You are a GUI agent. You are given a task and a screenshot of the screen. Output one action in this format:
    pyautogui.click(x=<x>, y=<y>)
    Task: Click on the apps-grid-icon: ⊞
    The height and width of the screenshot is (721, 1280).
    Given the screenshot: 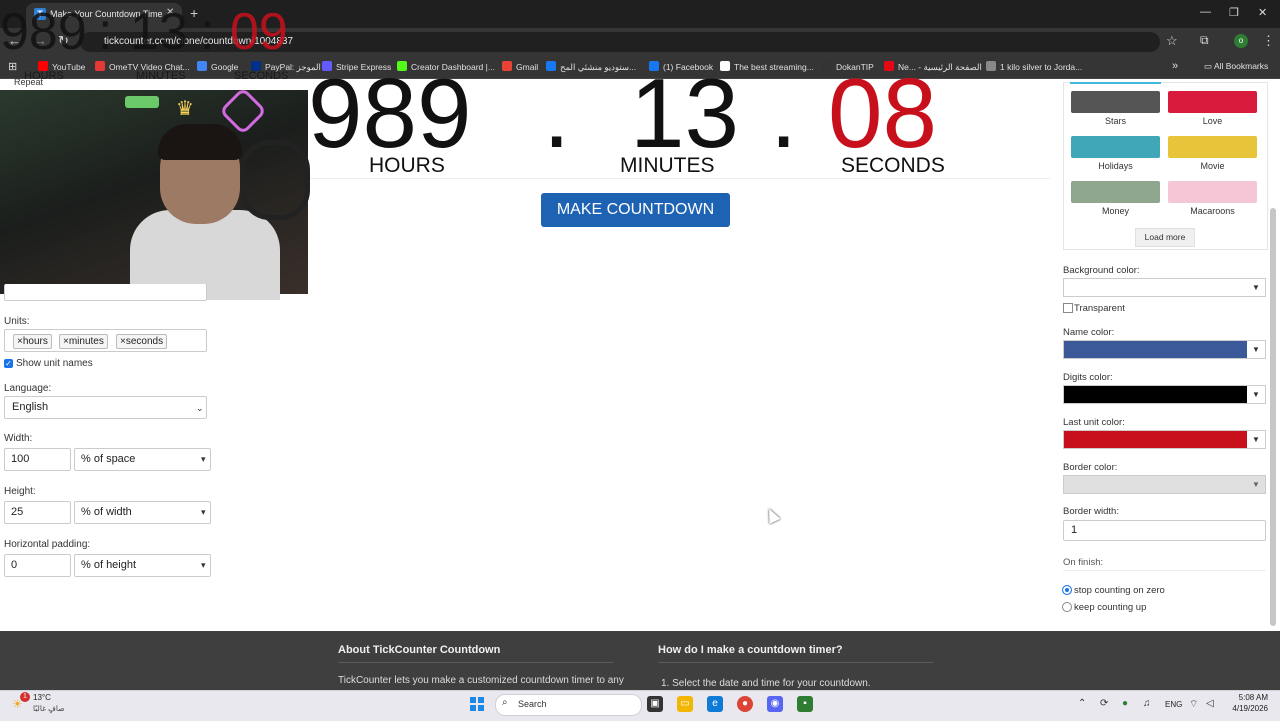 What is the action you would take?
    pyautogui.click(x=12, y=66)
    